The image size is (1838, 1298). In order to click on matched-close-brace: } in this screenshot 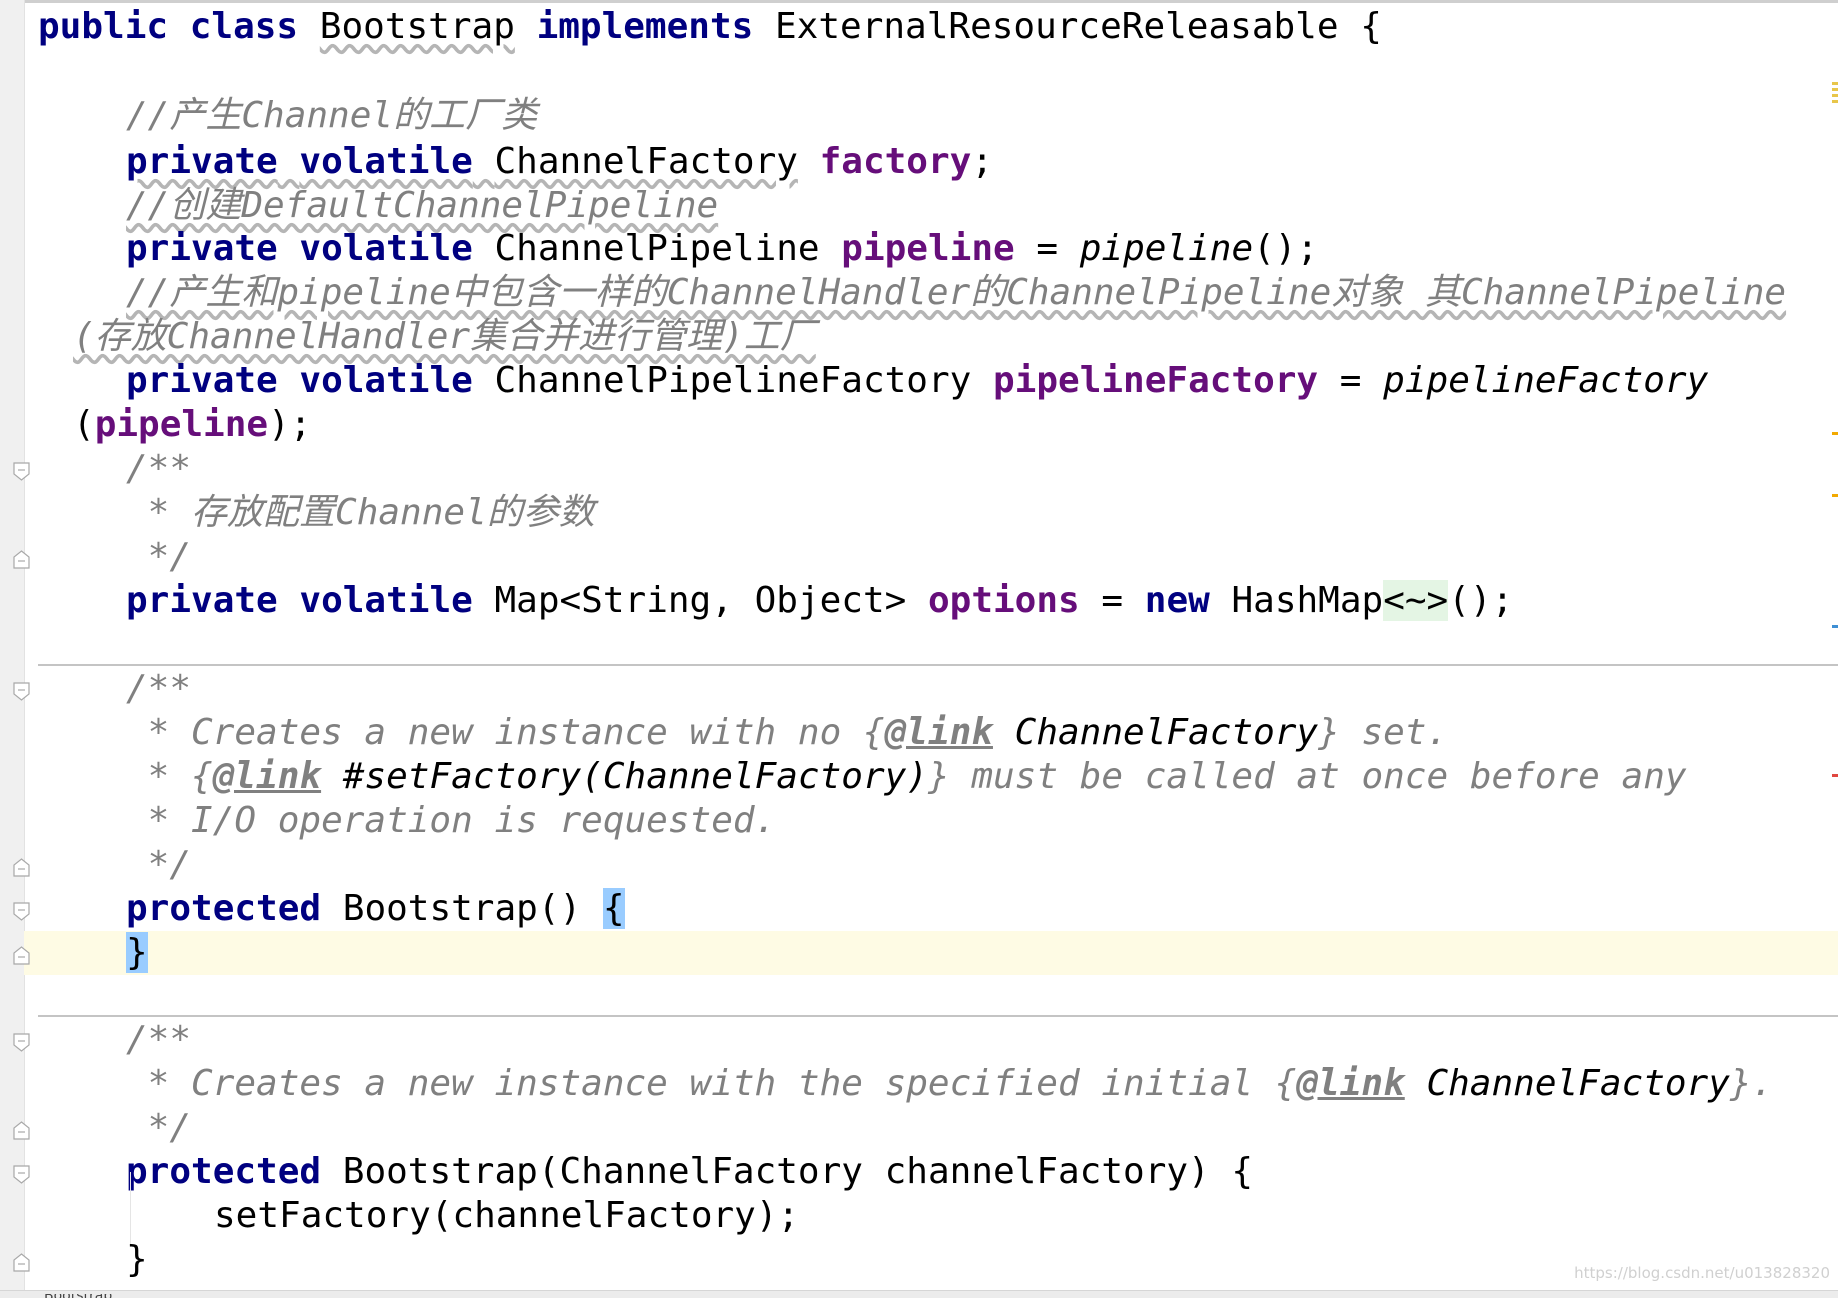, I will do `click(137, 952)`.